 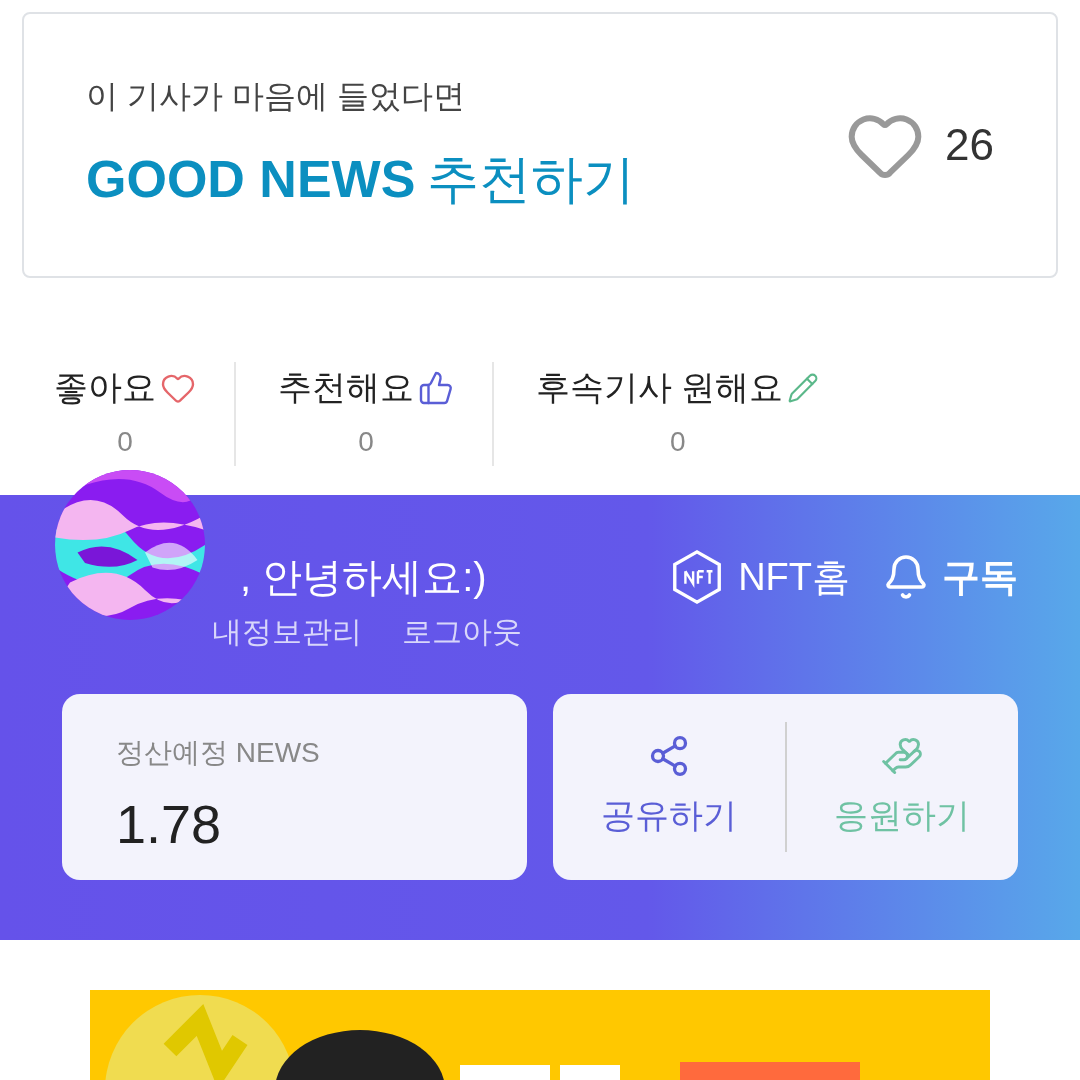 What do you see at coordinates (462, 631) in the screenshot?
I see `account-link: 로그아웃` at bounding box center [462, 631].